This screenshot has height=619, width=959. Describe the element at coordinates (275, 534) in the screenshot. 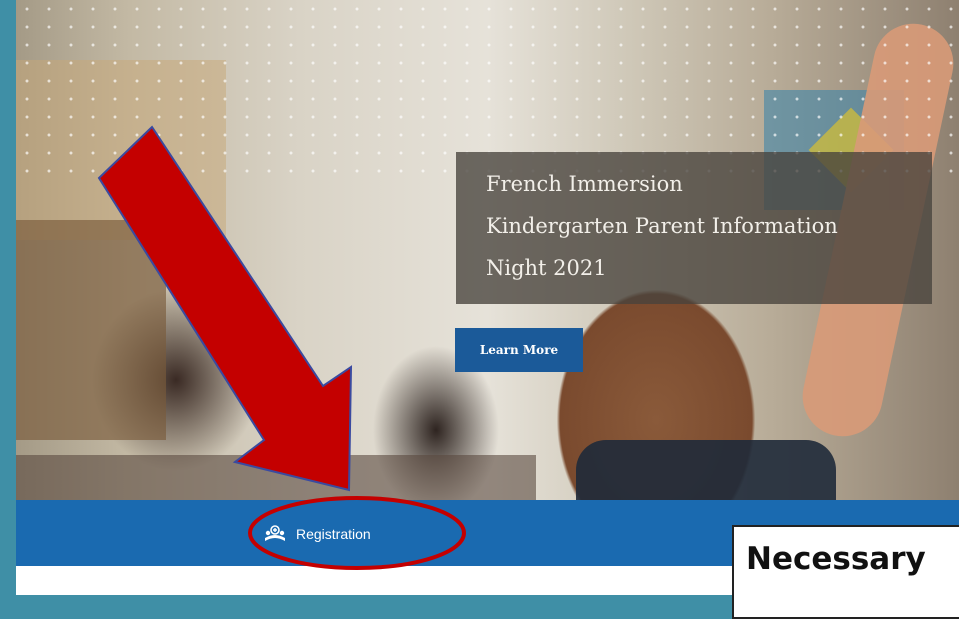

I see `registration-icon` at that location.